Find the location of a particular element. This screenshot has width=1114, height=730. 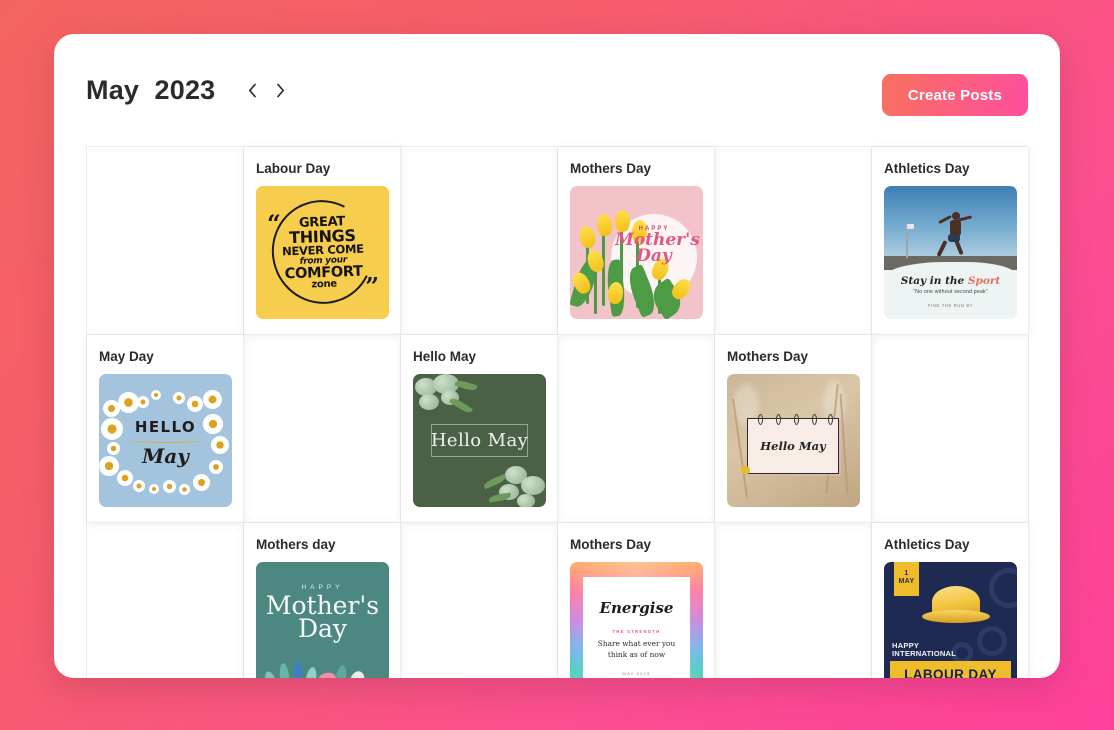

post-thumbnail-mothers-day-notepad: Hello May is located at coordinates (793, 440).